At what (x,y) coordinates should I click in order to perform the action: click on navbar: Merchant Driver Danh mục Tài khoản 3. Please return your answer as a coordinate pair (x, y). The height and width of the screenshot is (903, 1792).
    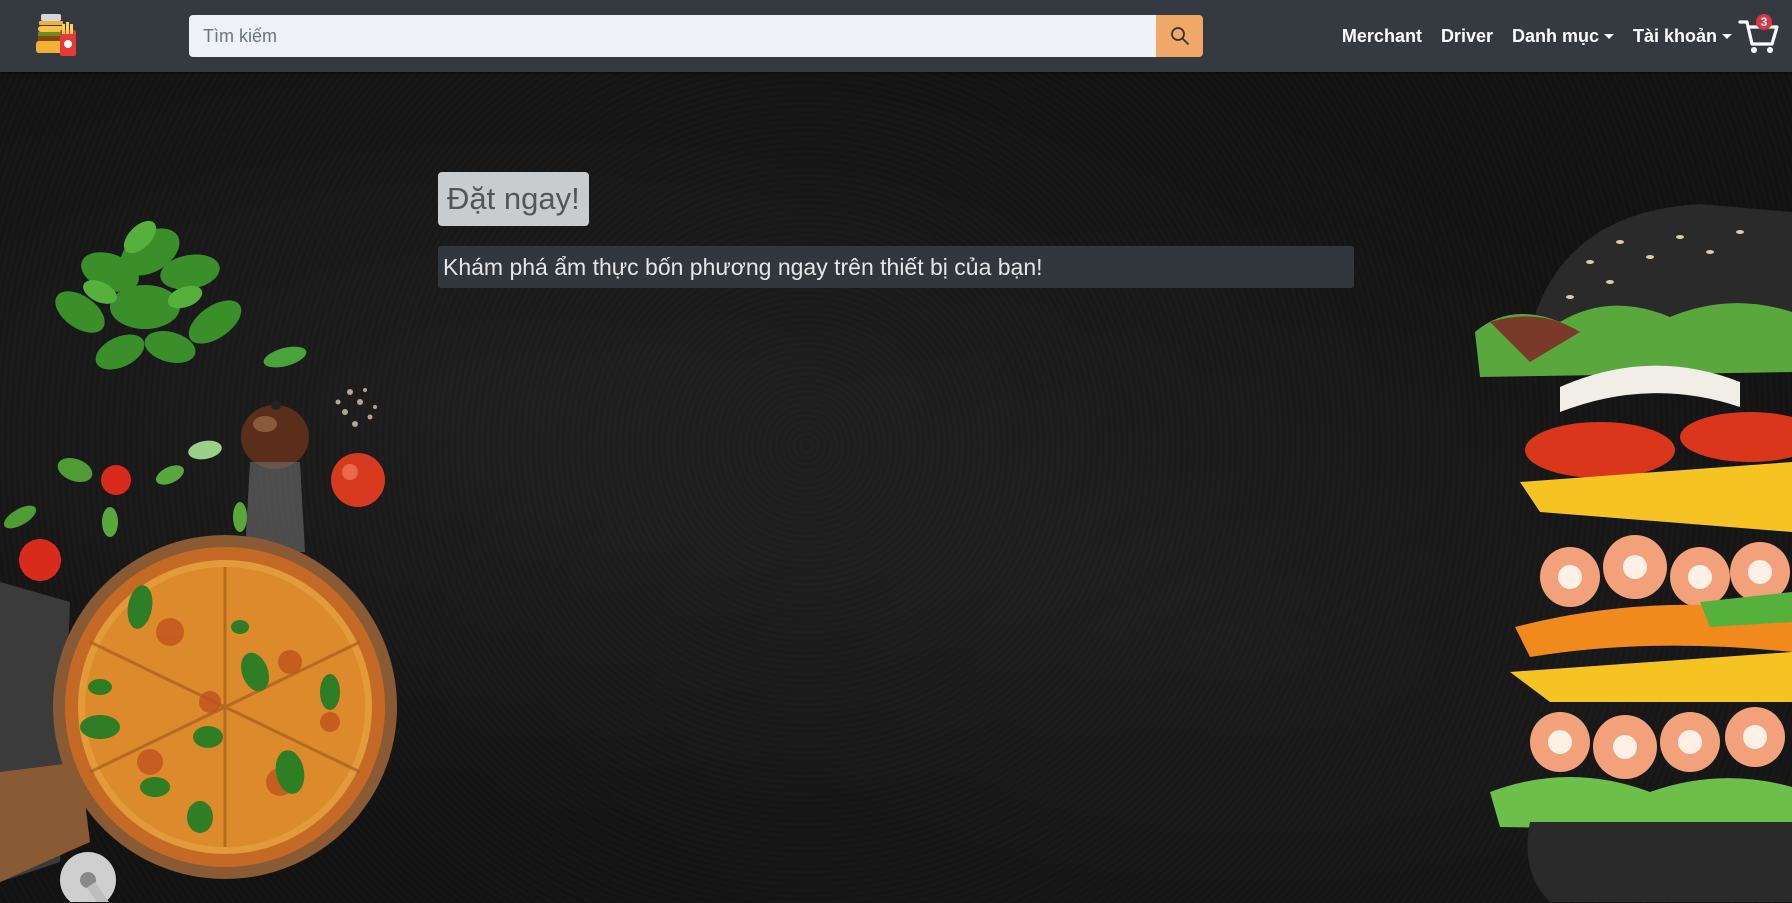
    Looking at the image, I should click on (896, 36).